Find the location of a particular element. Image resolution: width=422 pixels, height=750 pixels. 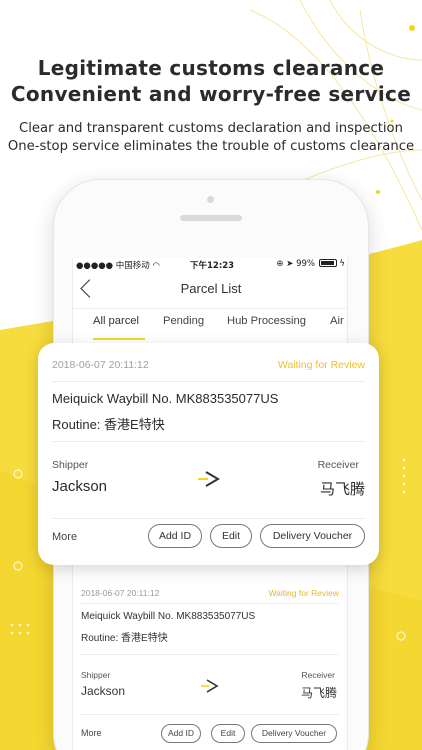

tab-bar: All parcel Pending Hub Processing Air is located at coordinates (210, 322).